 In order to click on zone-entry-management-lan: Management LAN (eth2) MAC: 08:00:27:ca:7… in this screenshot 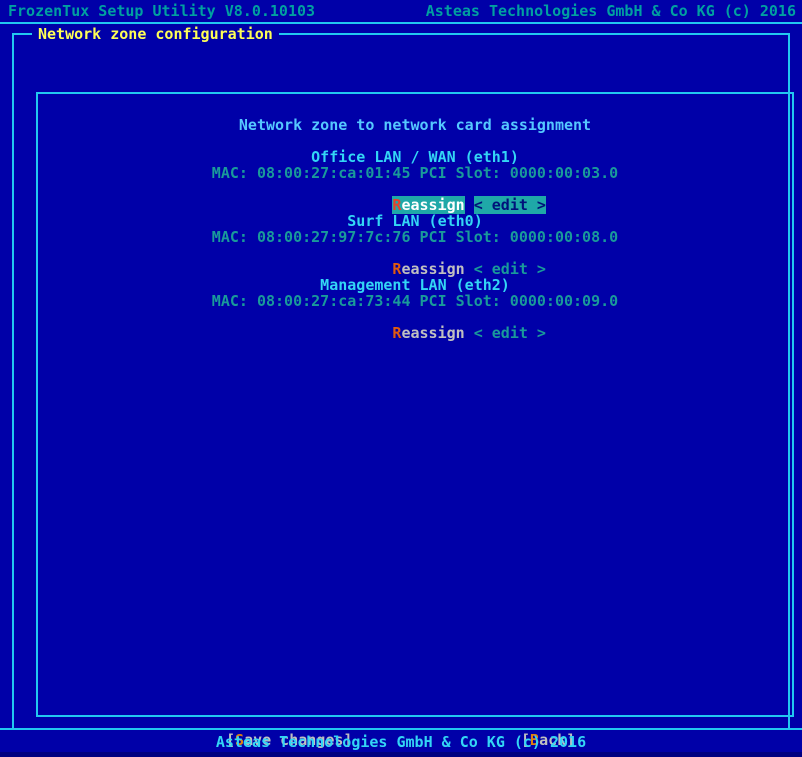, I will do `click(415, 308)`.